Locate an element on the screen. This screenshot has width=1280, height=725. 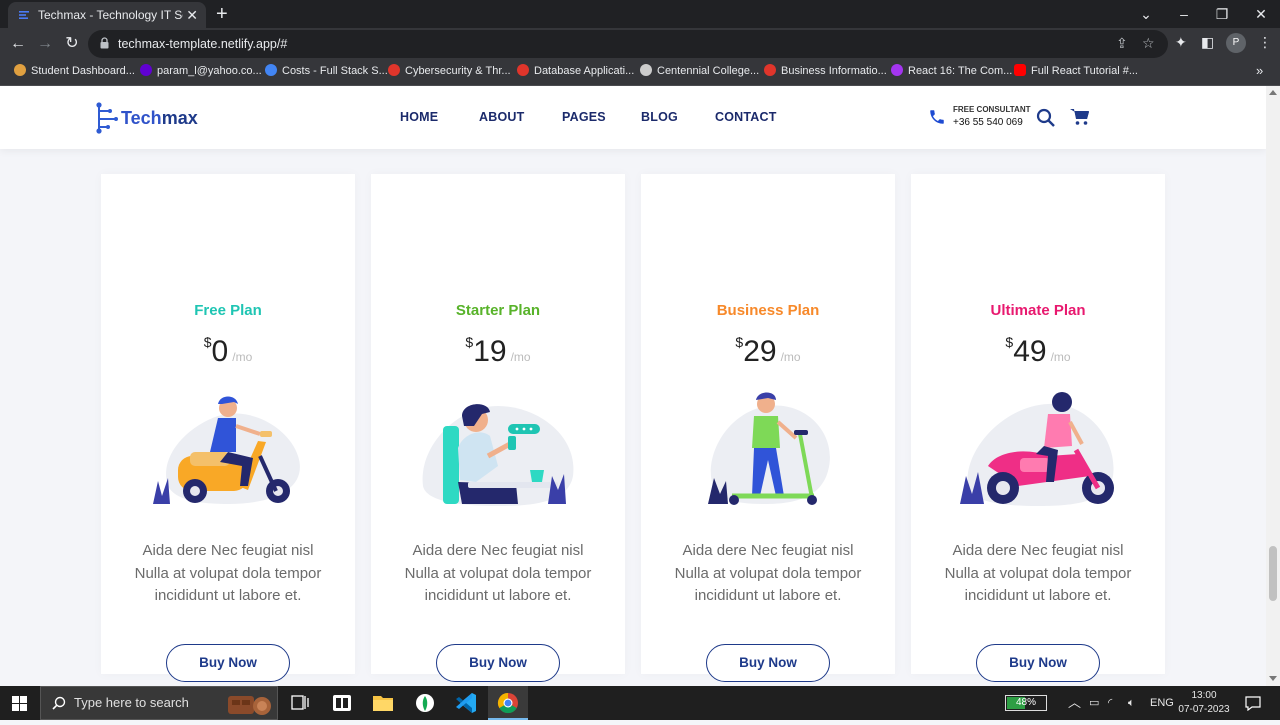
battery-percent: 48% is located at coordinates (1025, 702).